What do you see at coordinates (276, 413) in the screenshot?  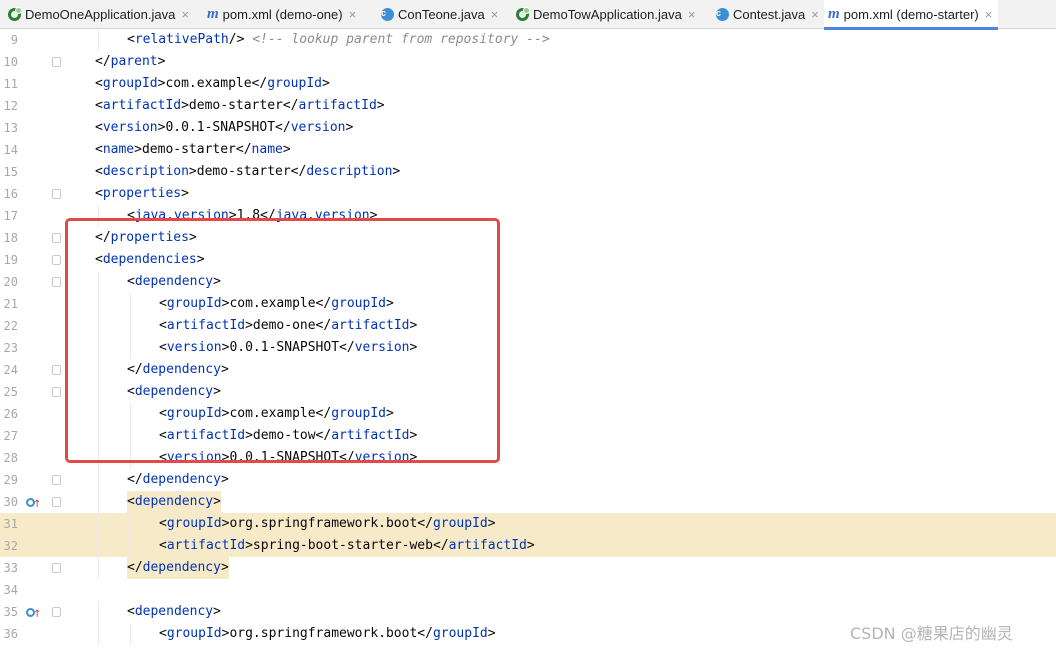 I see `xml-code: <groupId>com.example</groupId>` at bounding box center [276, 413].